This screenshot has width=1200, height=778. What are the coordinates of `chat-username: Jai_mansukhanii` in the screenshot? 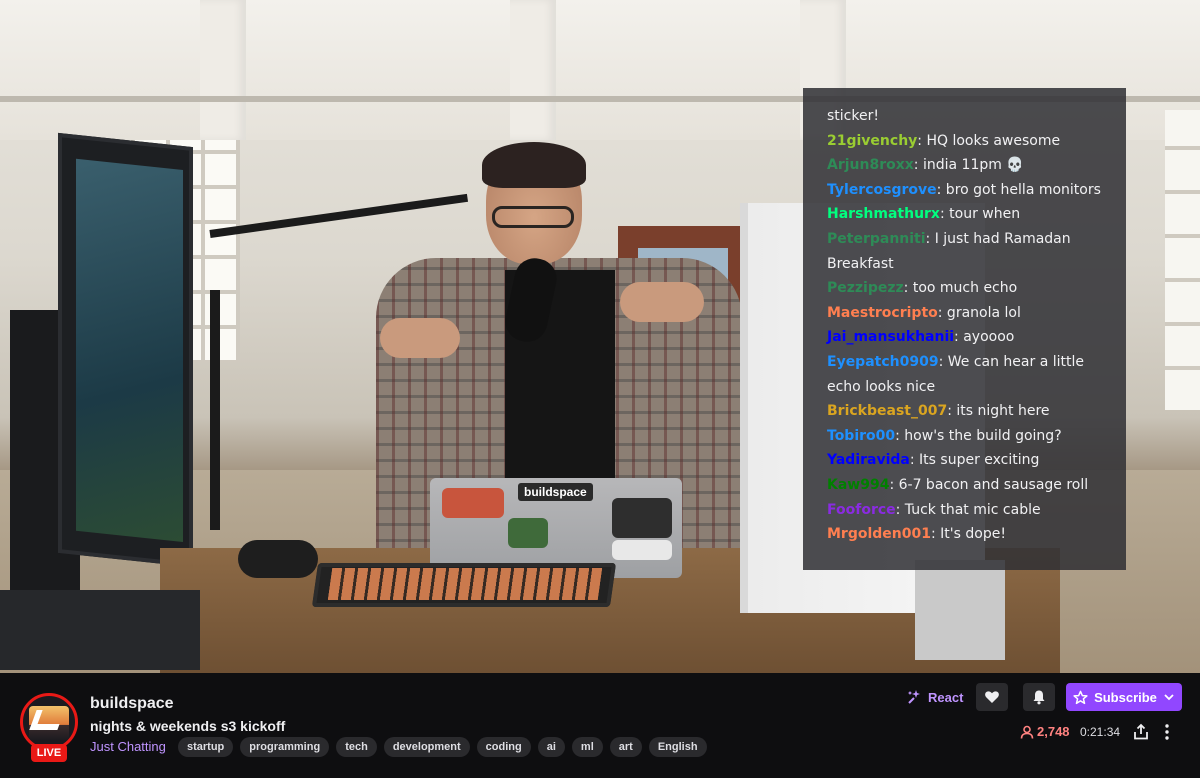 It's located at (890, 337).